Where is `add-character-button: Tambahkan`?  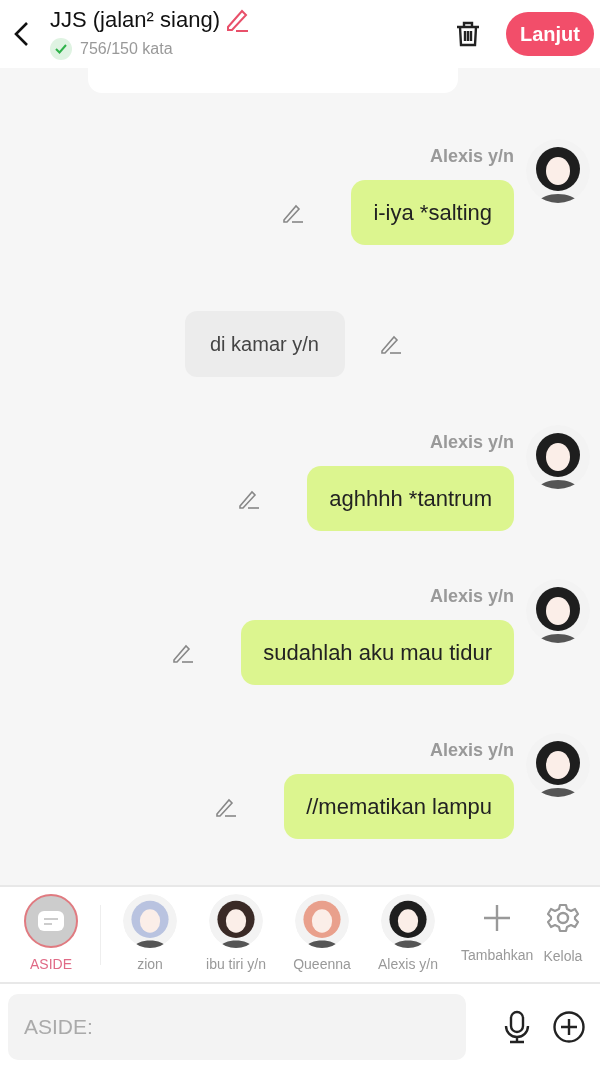
add-character-button: Tambahkan is located at coordinates (497, 934).